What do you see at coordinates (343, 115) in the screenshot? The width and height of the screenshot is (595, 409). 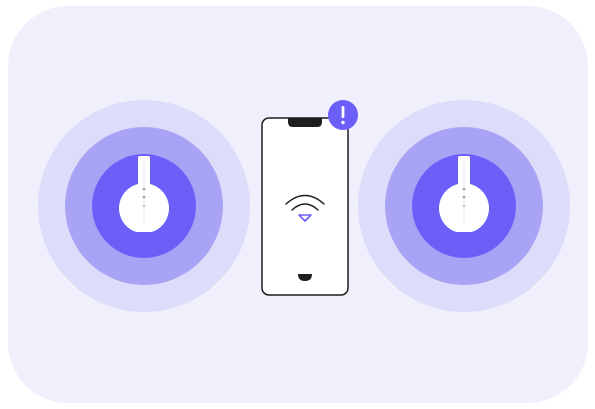 I see `exclamation-icon` at bounding box center [343, 115].